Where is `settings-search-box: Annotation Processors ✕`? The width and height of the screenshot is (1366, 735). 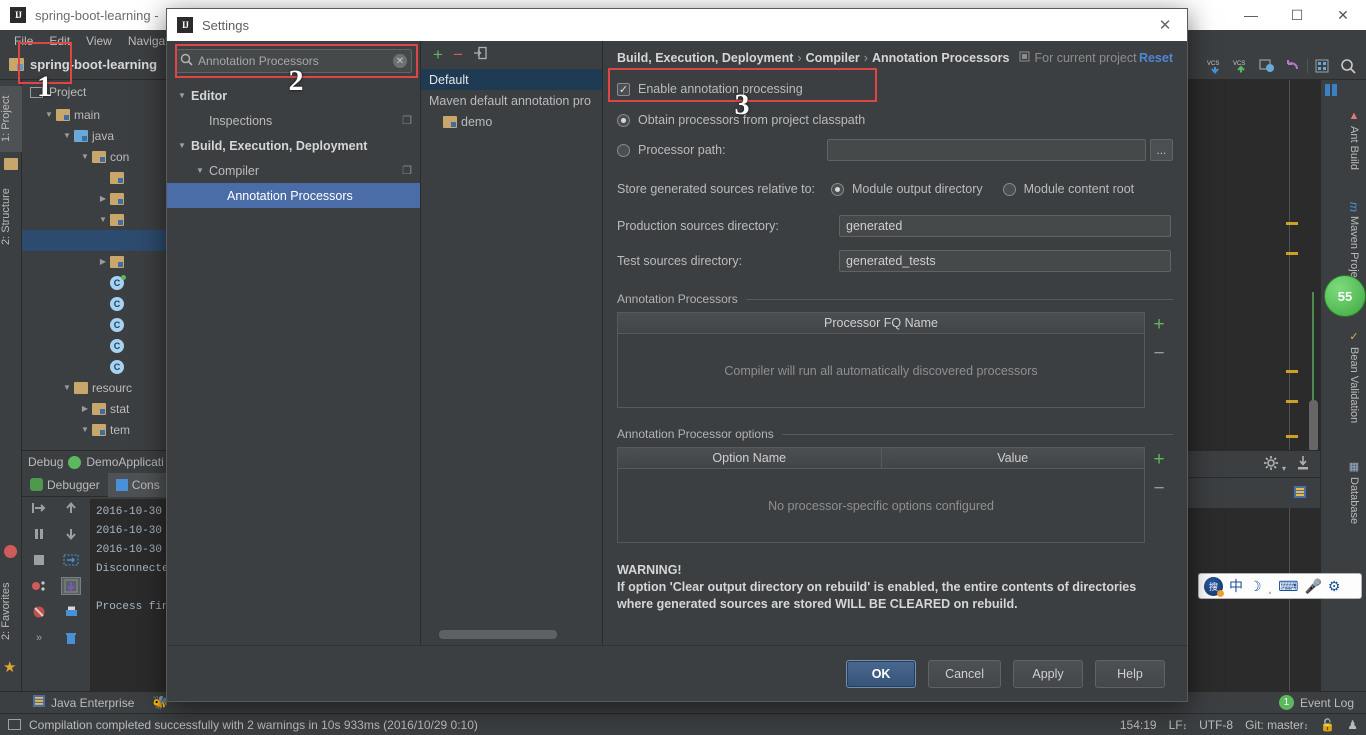
settings-search-box: Annotation Processors ✕ is located at coordinates (293, 61).